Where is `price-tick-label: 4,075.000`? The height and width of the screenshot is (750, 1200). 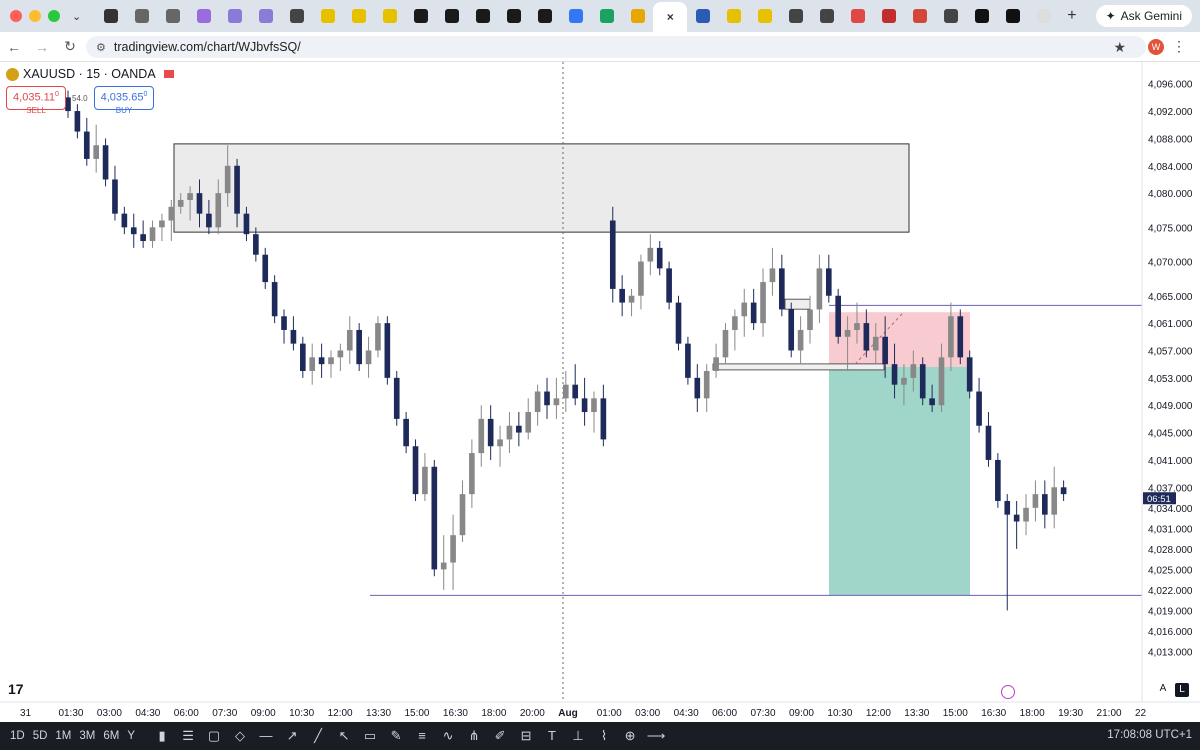 price-tick-label: 4,075.000 is located at coordinates (1170, 228).